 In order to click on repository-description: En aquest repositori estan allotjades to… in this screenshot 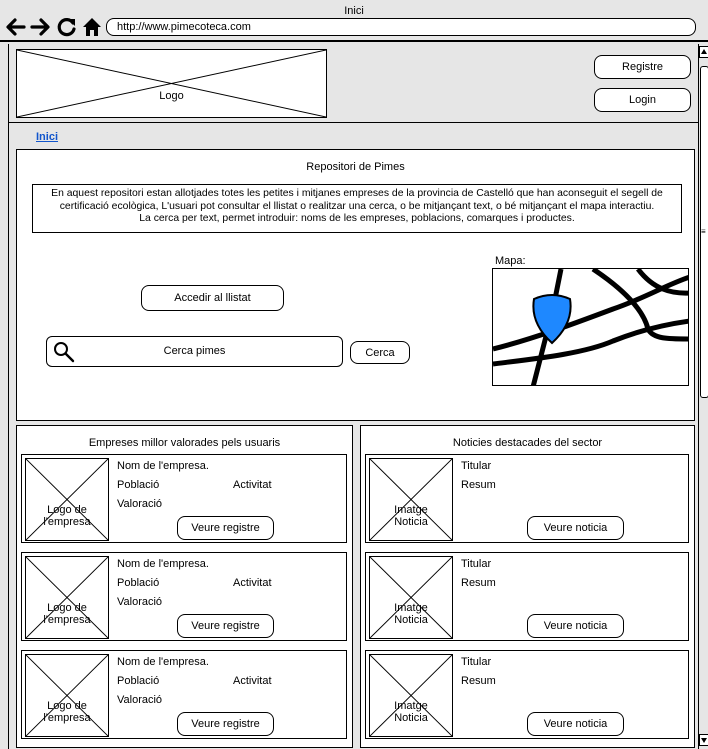, I will do `click(357, 208)`.